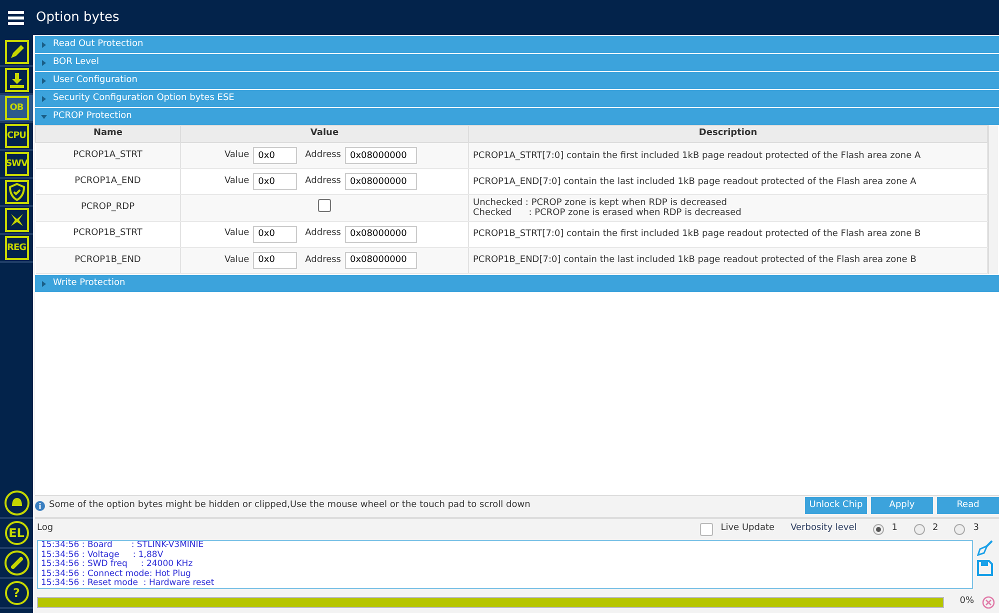 The image size is (999, 613). What do you see at coordinates (40, 505) in the screenshot?
I see `info-icon` at bounding box center [40, 505].